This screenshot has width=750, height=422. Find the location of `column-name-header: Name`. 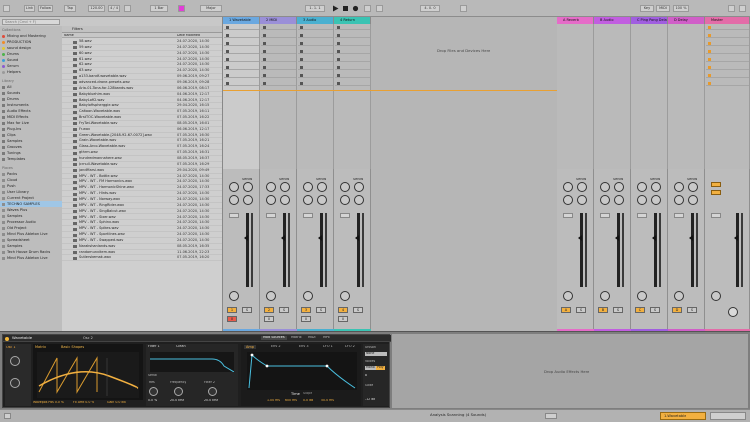

column-name-header: Name is located at coordinates (69, 36).